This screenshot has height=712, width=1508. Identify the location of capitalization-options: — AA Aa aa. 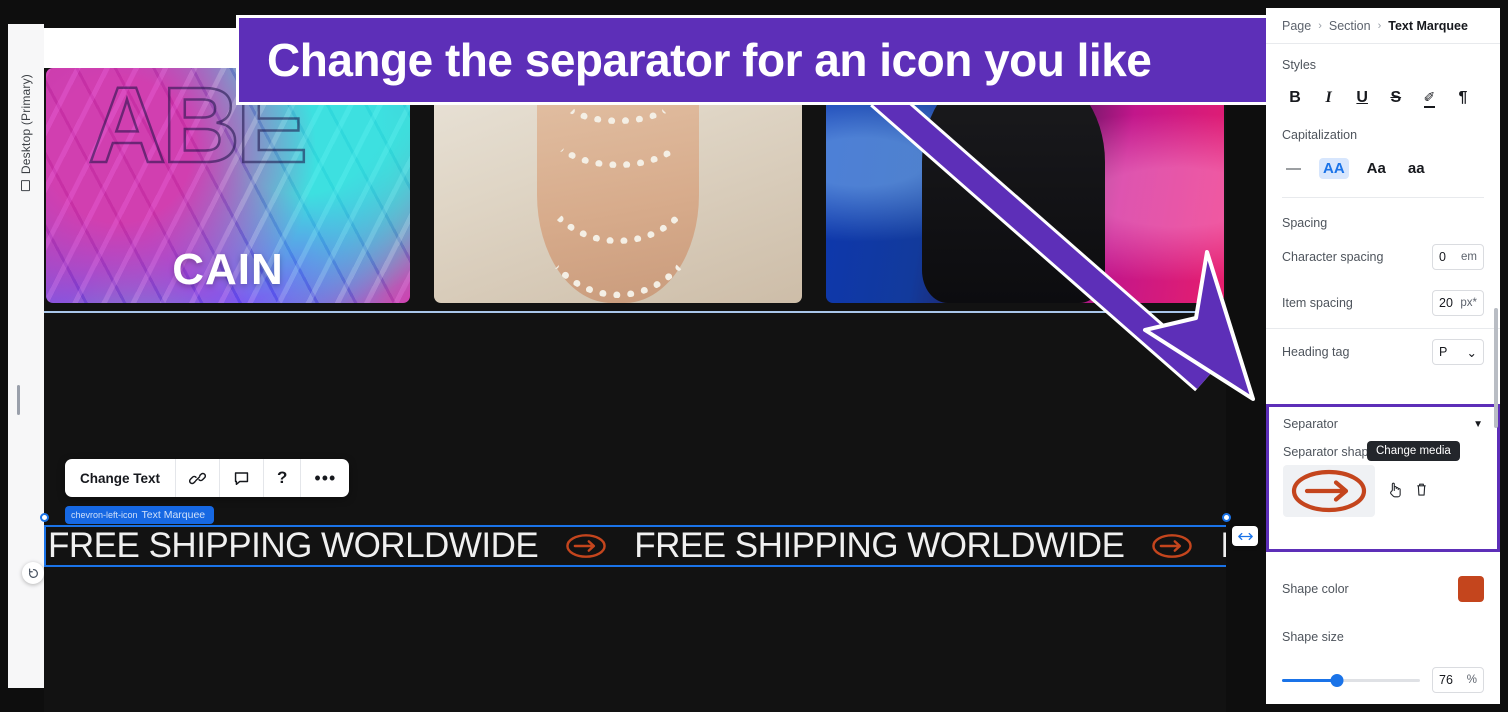
(1383, 170).